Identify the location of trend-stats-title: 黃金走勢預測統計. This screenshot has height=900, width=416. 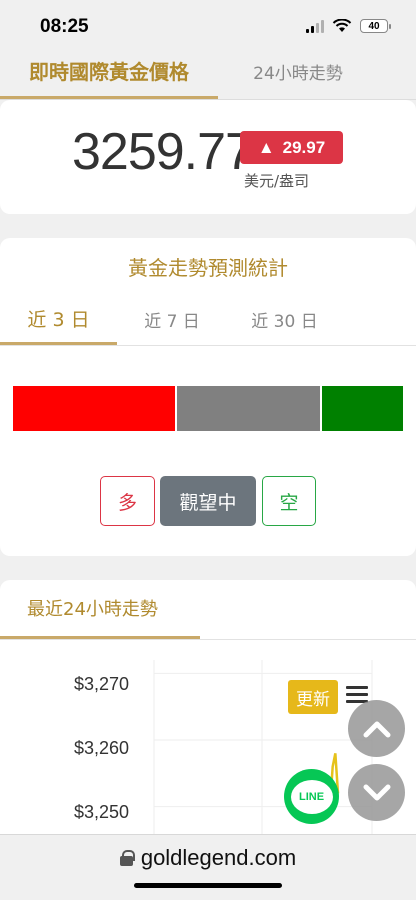
(208, 268).